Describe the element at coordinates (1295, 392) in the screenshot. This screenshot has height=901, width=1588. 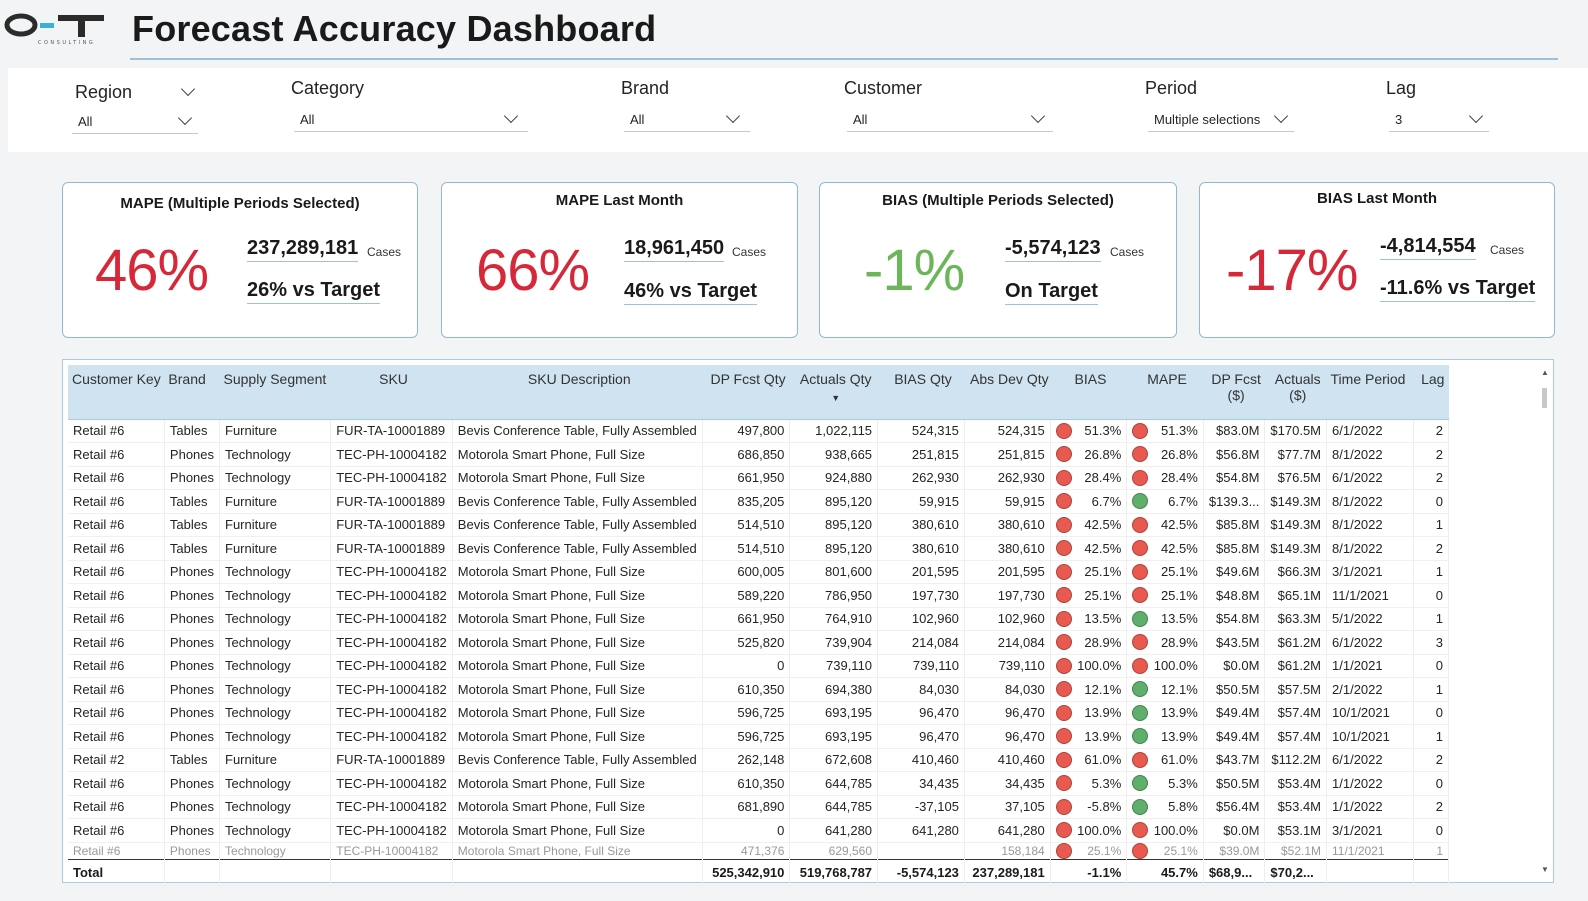
I see `column-header-actuals: Actuals ($)` at that location.